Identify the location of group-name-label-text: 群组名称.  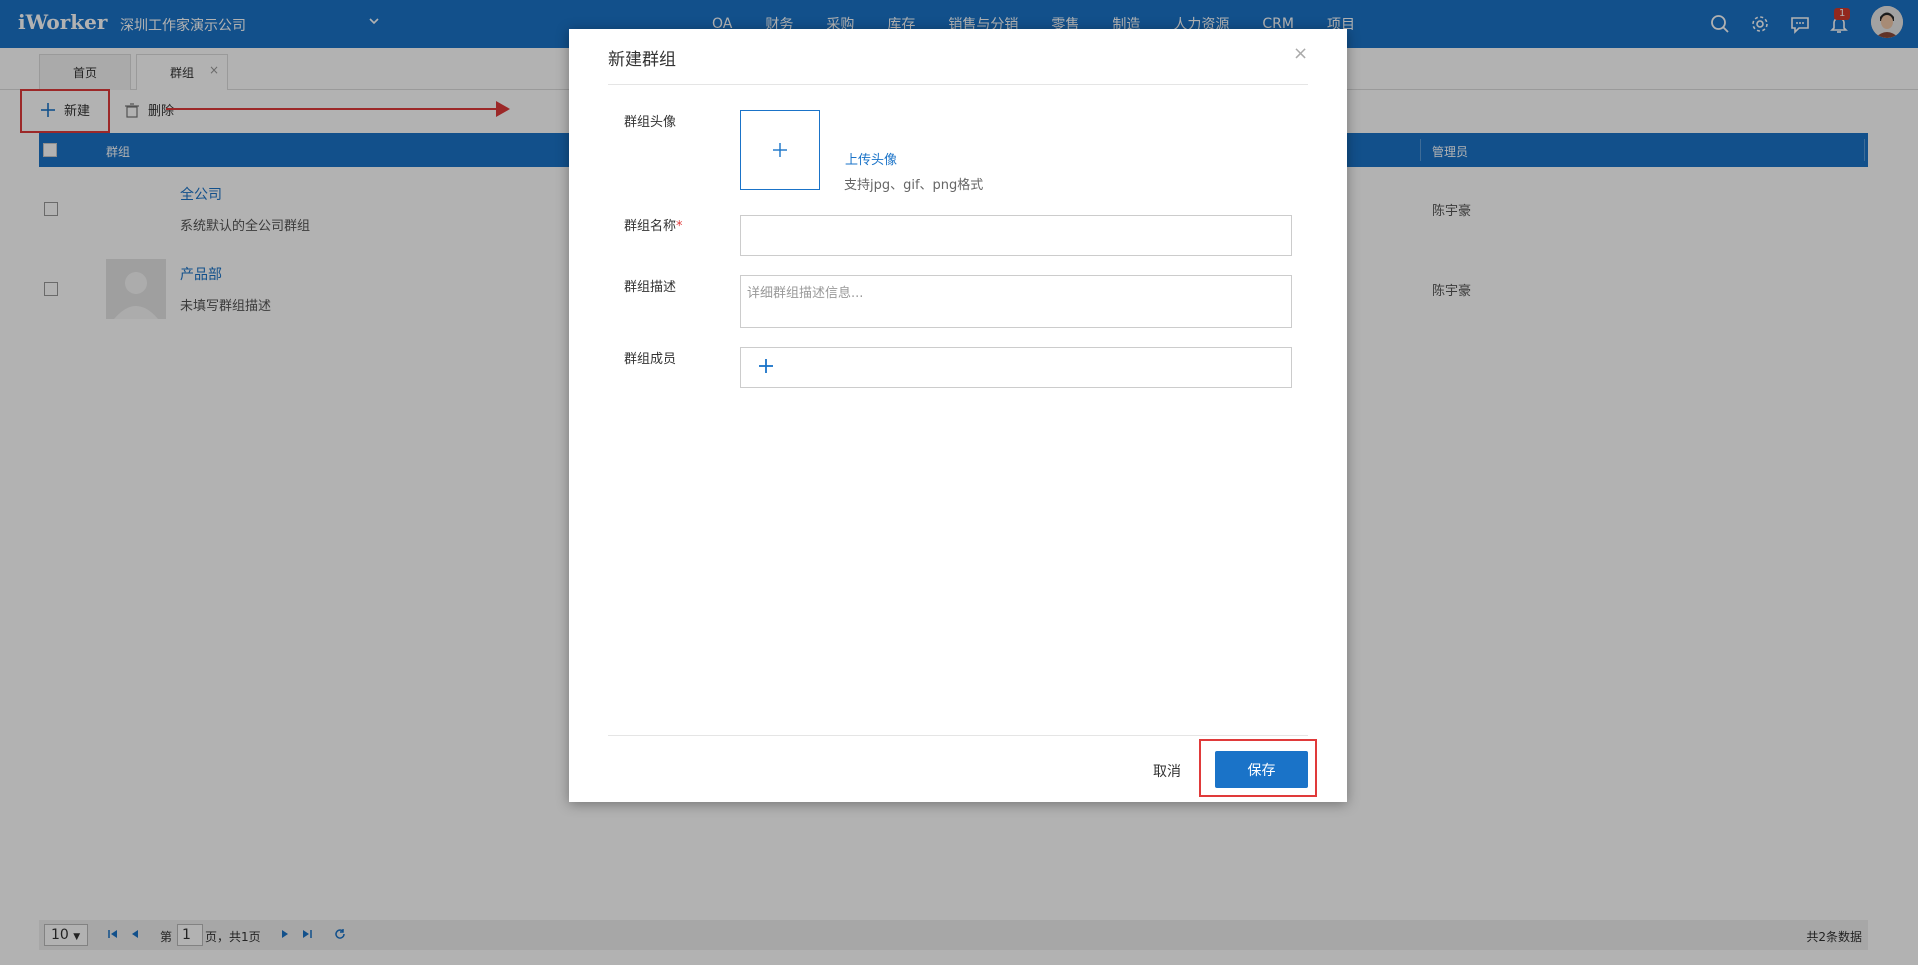
(650, 226).